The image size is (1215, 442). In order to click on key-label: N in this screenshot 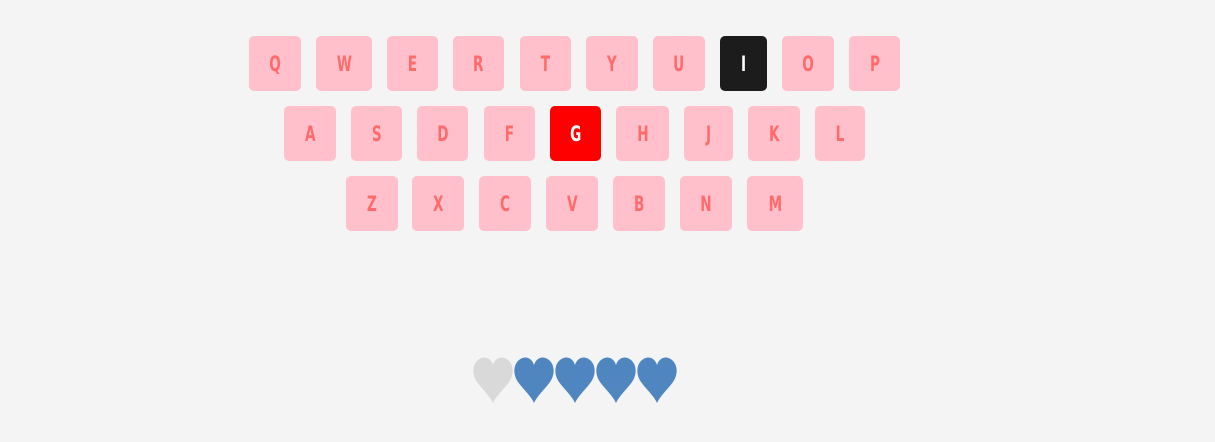, I will do `click(706, 203)`.